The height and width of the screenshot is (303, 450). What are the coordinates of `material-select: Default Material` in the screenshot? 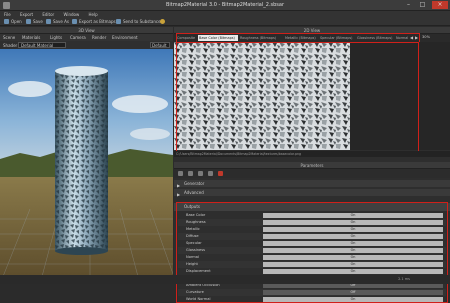 It's located at (42, 45).